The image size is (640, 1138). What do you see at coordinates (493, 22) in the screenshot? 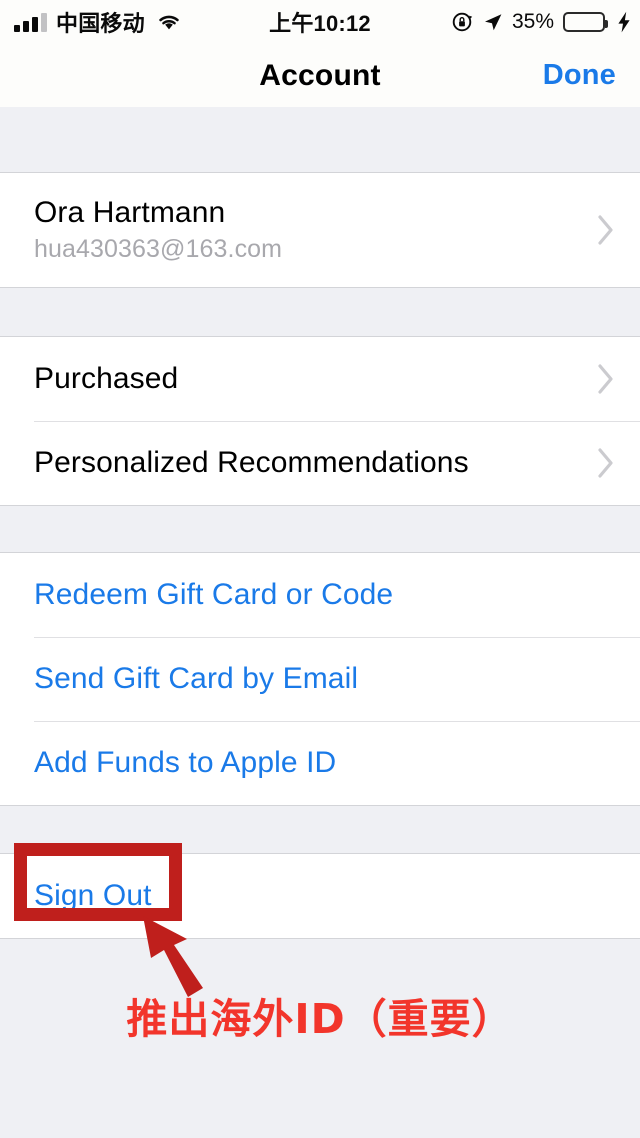
I see `location-arrow-icon` at bounding box center [493, 22].